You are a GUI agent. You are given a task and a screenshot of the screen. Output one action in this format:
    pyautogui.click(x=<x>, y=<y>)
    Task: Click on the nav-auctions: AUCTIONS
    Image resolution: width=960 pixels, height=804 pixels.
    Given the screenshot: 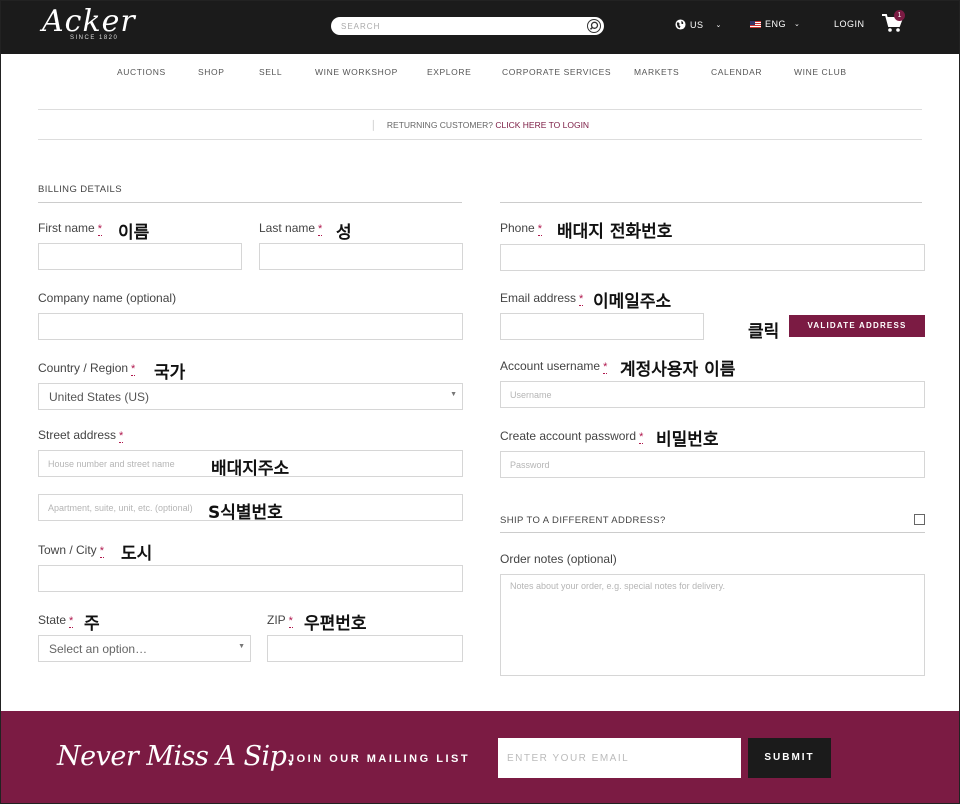 What is the action you would take?
    pyautogui.click(x=141, y=72)
    